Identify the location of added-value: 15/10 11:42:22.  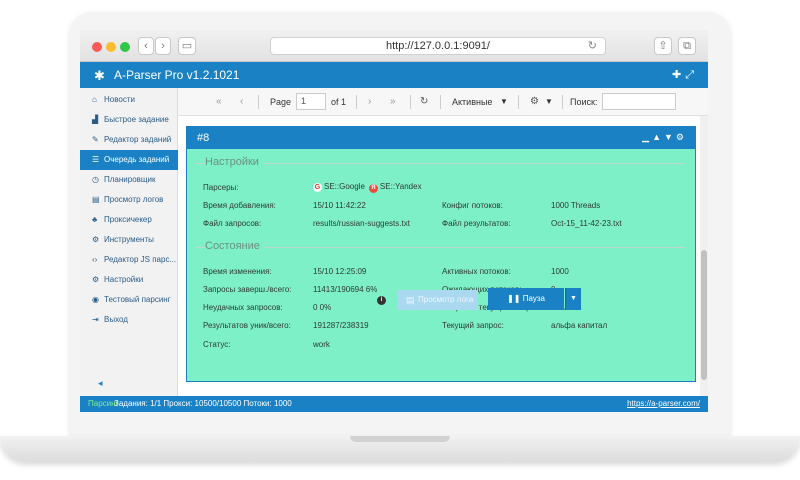
(339, 205).